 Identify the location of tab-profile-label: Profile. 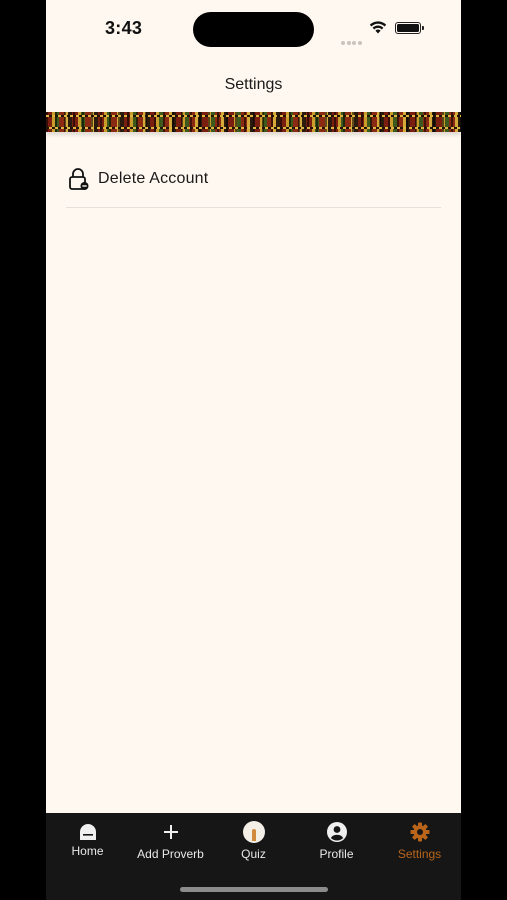
(336, 854).